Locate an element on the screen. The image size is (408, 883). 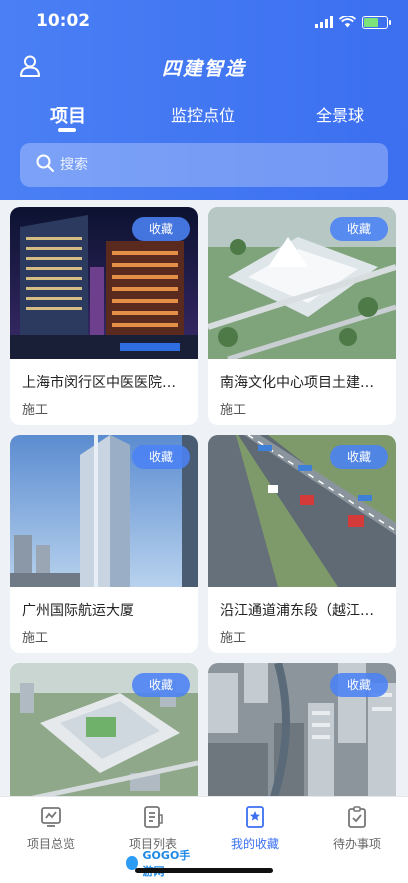
project-card: 收藏 上海市闵行区中医医院… 施工 is located at coordinates (104, 316).